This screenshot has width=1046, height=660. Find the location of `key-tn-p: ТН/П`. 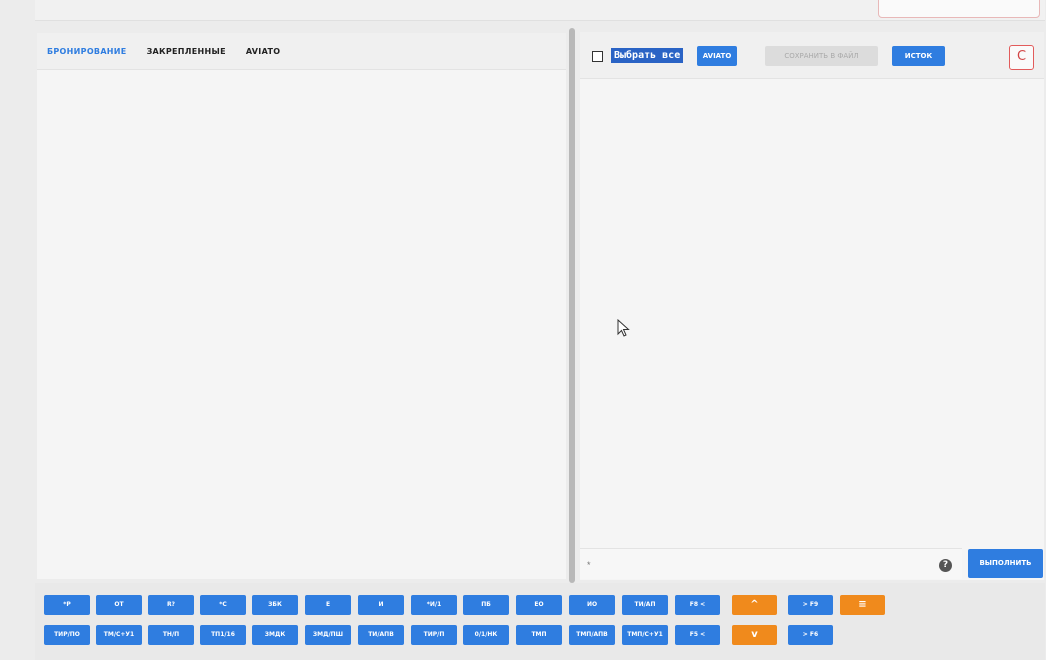

key-tn-p: ТН/П is located at coordinates (171, 635).